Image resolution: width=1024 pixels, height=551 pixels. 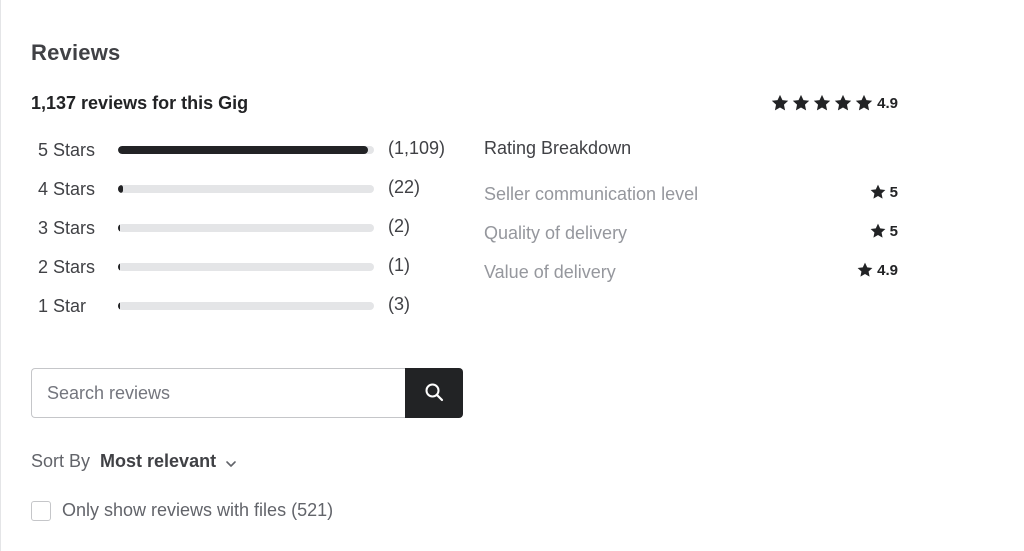 I want to click on breakdown-row-communication: Seller communication level 5, so click(x=691, y=195).